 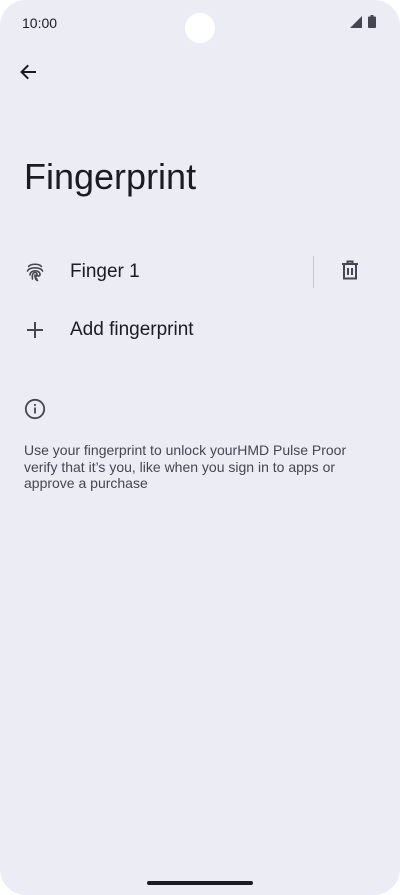 I want to click on fingerprint-item-finger-1: Finger 1, so click(x=200, y=272).